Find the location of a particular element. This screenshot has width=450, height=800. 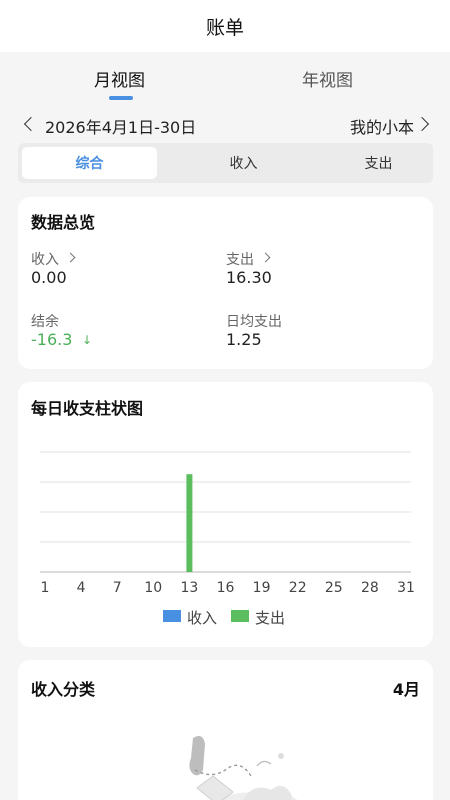

x-tick-label-7: 7 is located at coordinates (117, 588).